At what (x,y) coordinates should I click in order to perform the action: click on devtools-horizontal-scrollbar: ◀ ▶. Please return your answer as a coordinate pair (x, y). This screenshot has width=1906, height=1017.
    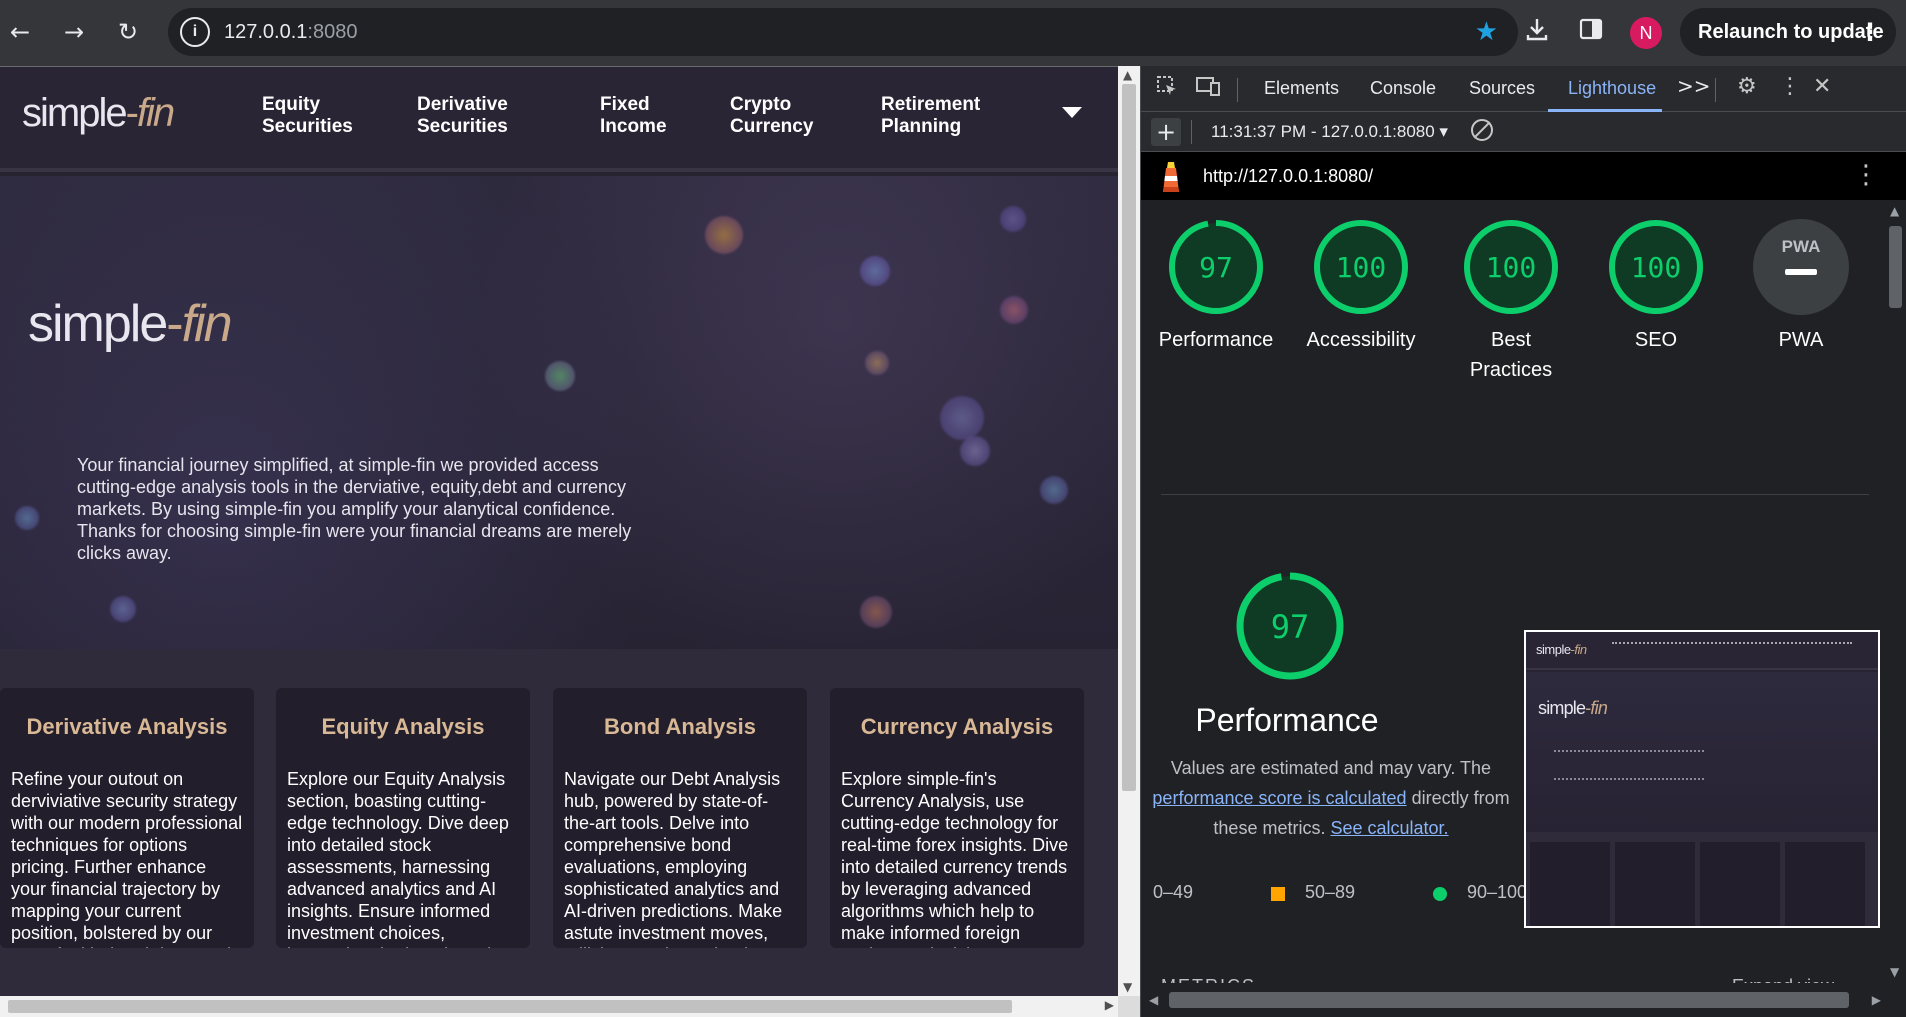
    Looking at the image, I should click on (1523, 1000).